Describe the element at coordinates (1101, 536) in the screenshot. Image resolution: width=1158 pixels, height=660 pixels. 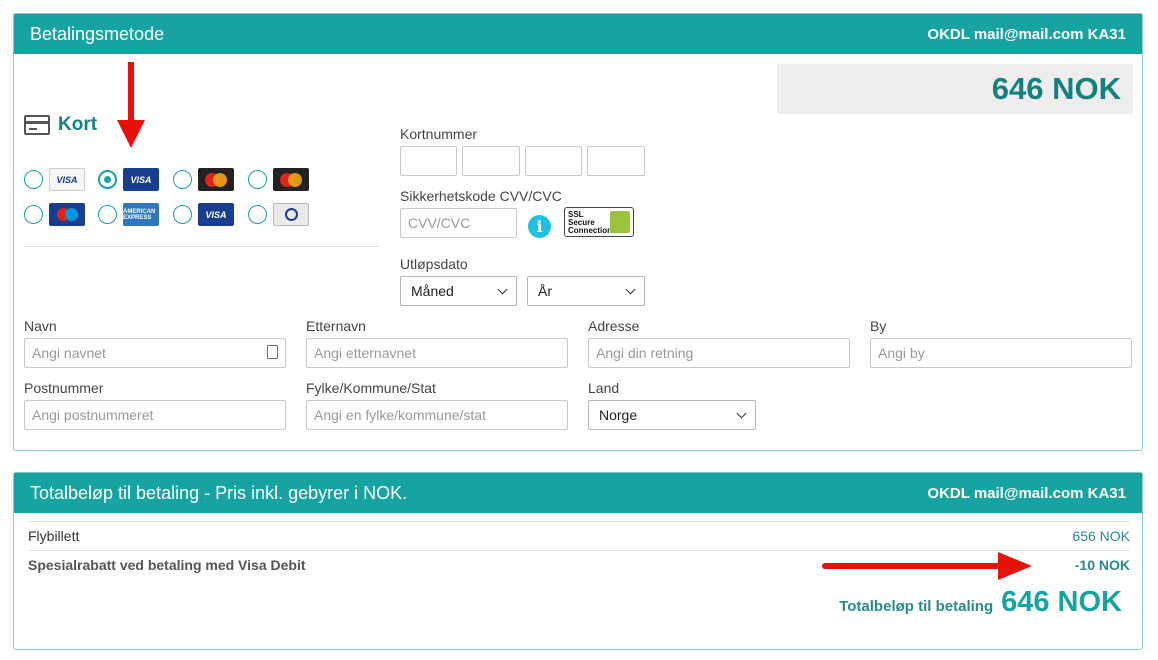
I see `line-item-value: 656 NOK` at that location.